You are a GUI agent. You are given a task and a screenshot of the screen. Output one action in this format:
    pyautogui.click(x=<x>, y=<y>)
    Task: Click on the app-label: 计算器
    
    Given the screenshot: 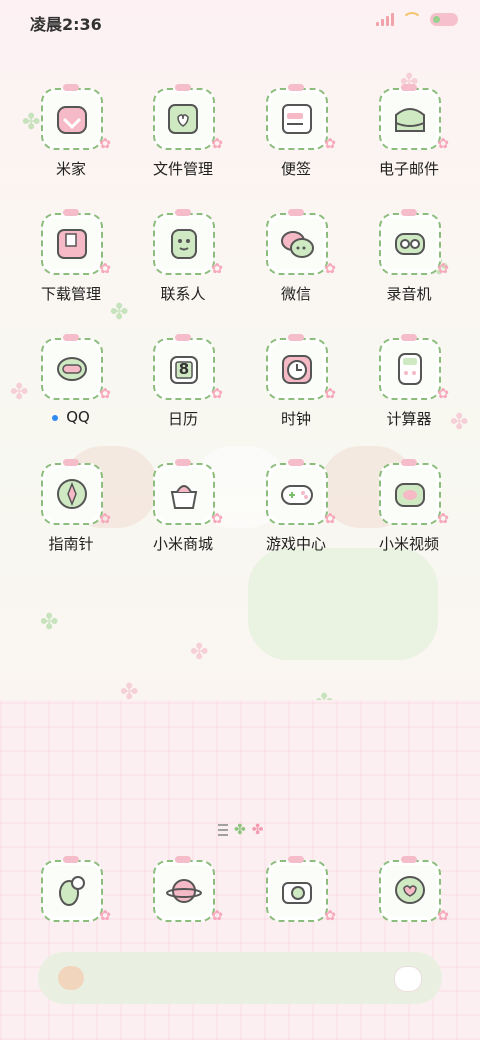 What is the action you would take?
    pyautogui.click(x=409, y=418)
    